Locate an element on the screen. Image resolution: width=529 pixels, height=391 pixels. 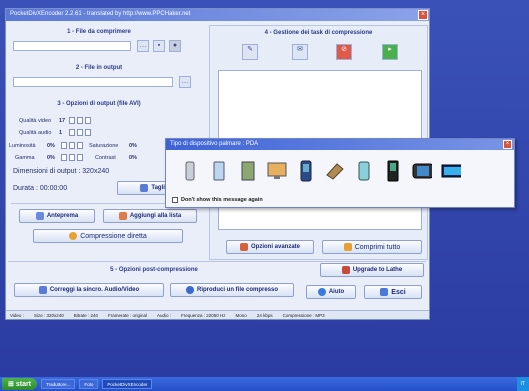
section-files-title: 1 - File da comprimere is located at coordinates (99, 32).